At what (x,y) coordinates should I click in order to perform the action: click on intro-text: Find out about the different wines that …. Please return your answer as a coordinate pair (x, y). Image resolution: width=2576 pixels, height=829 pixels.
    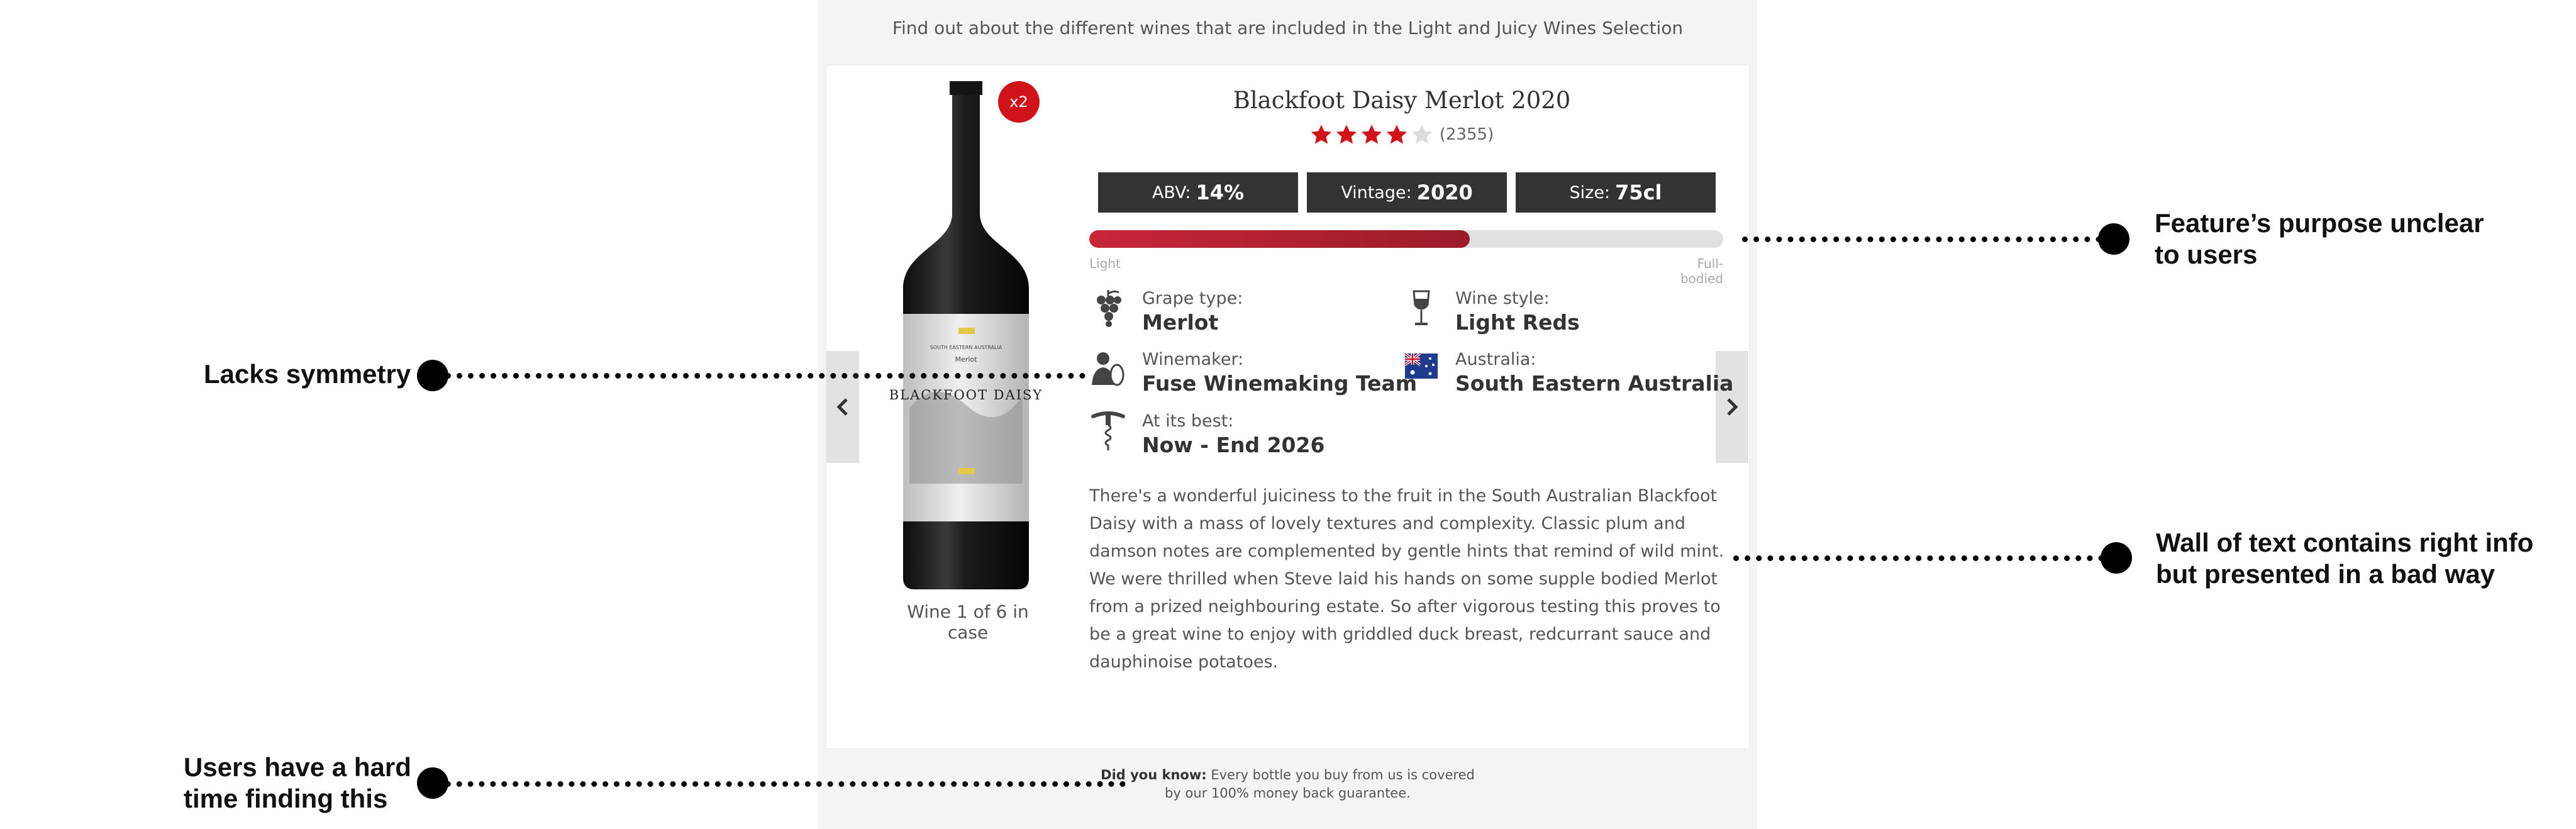
    Looking at the image, I should click on (1288, 28).